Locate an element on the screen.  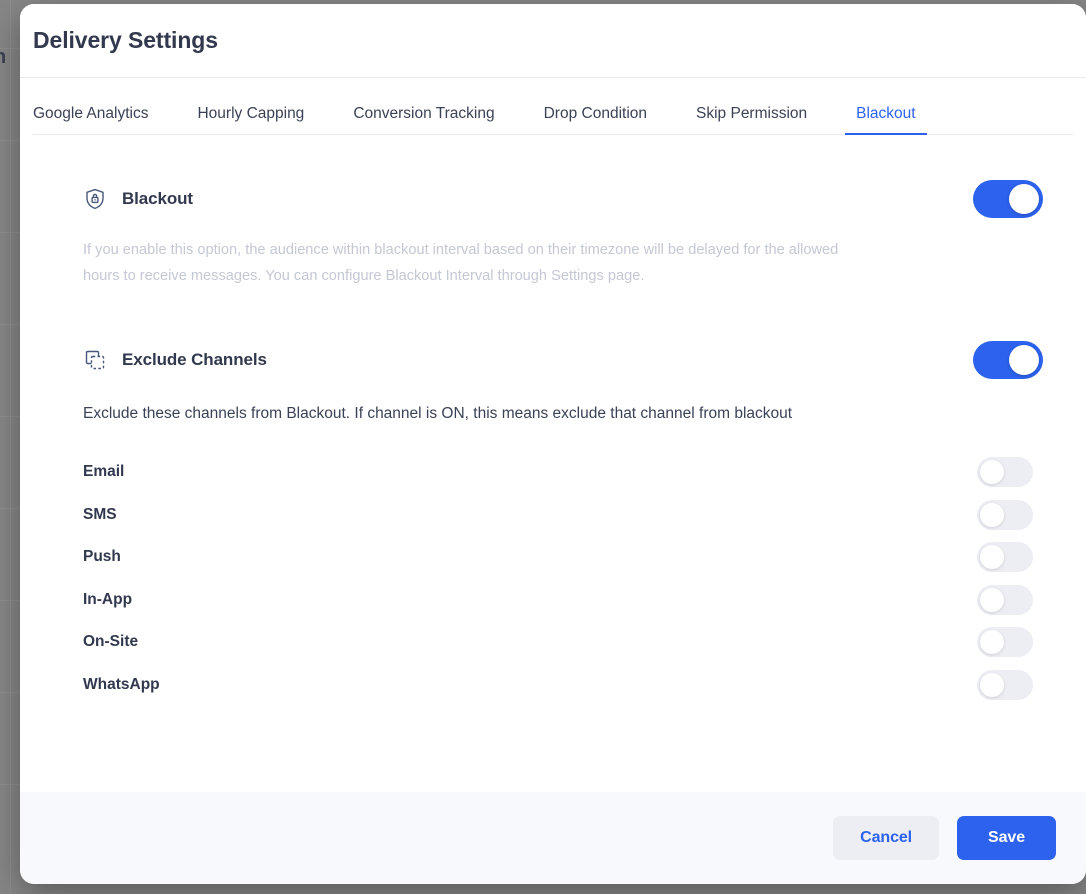
channel-label-on-site: On-Site is located at coordinates (111, 642).